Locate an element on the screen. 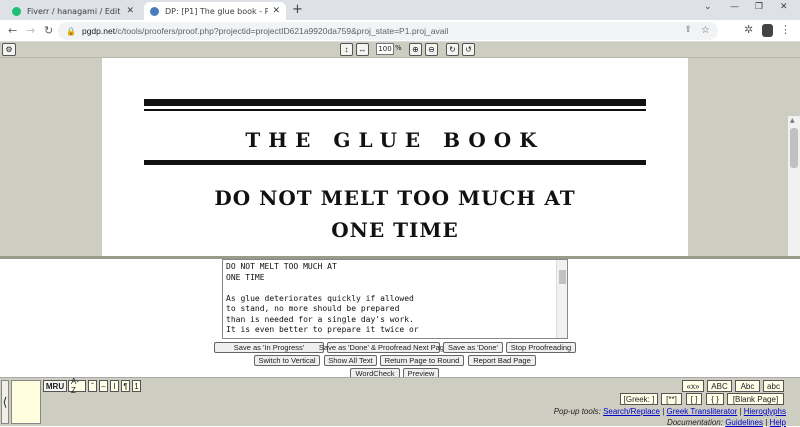 Image resolution: width=800 pixels, height=427 pixels. scan-heading-line1: DO NOT MELT TOO MUCH AT is located at coordinates (395, 198).